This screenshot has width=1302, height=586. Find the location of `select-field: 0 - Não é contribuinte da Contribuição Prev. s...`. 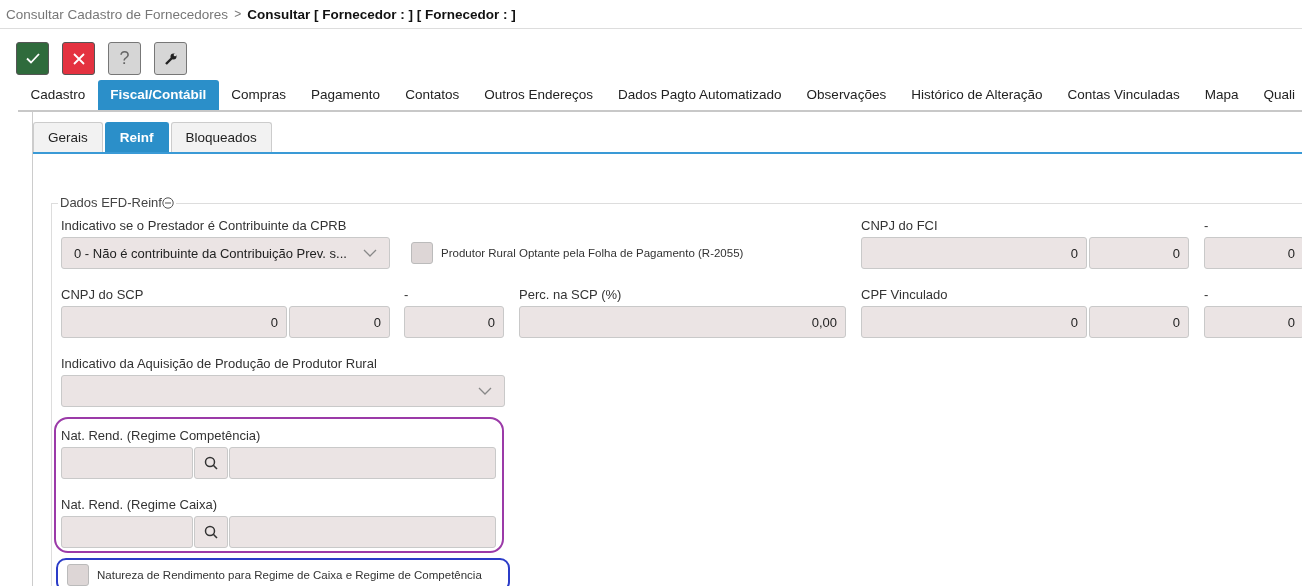

select-field: 0 - Não é contribuinte da Contribuição Prev. s... is located at coordinates (225, 253).